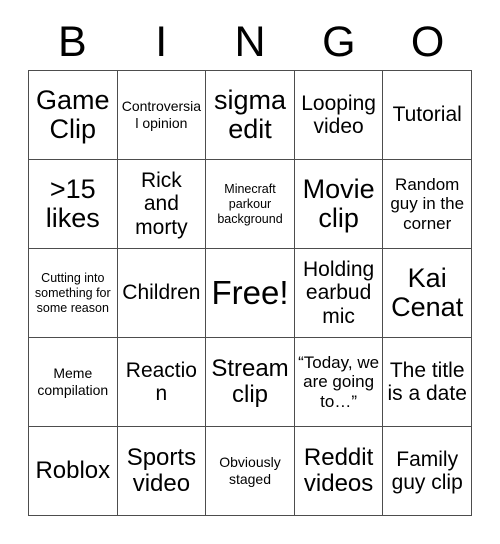  I want to click on bingo-cell-label: Reaction, so click(161, 381).